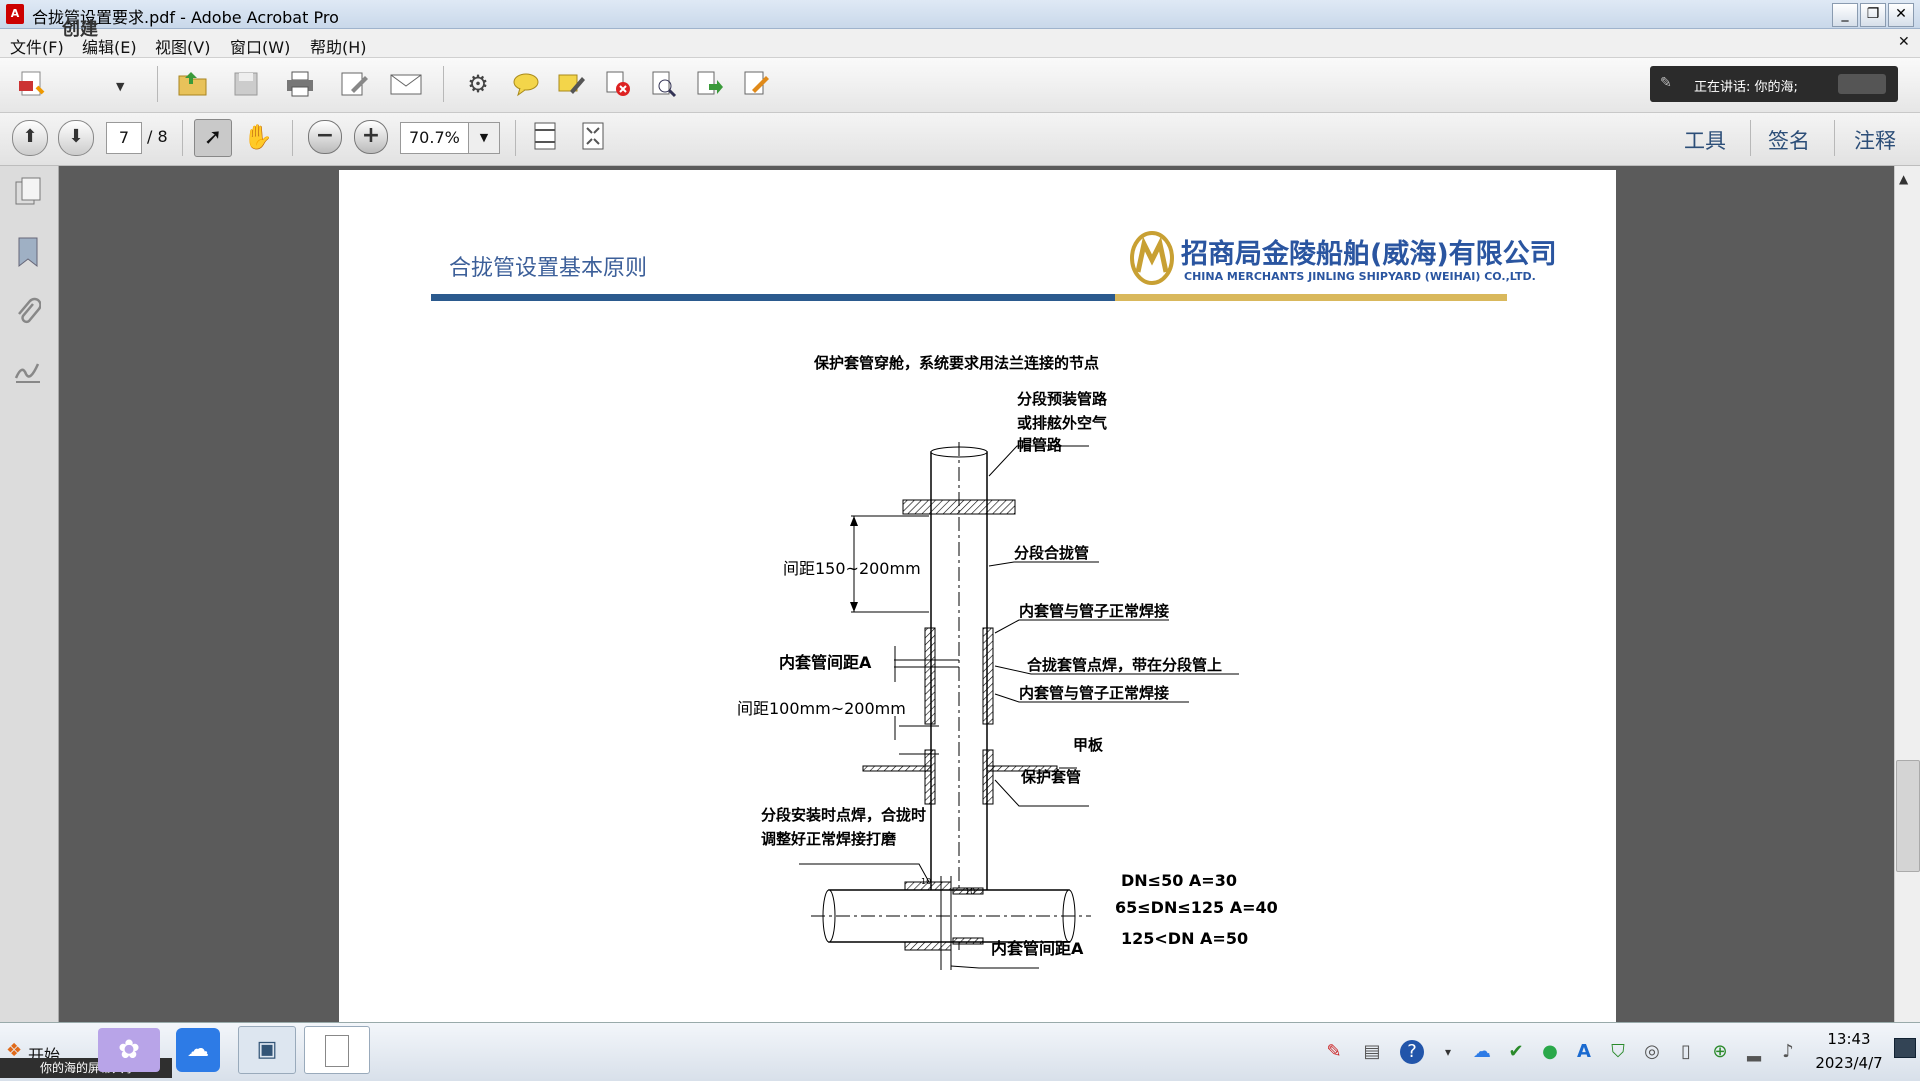 The width and height of the screenshot is (1920, 1081). I want to click on label-spacing-100: 间距100mm~200mm, so click(821, 708).